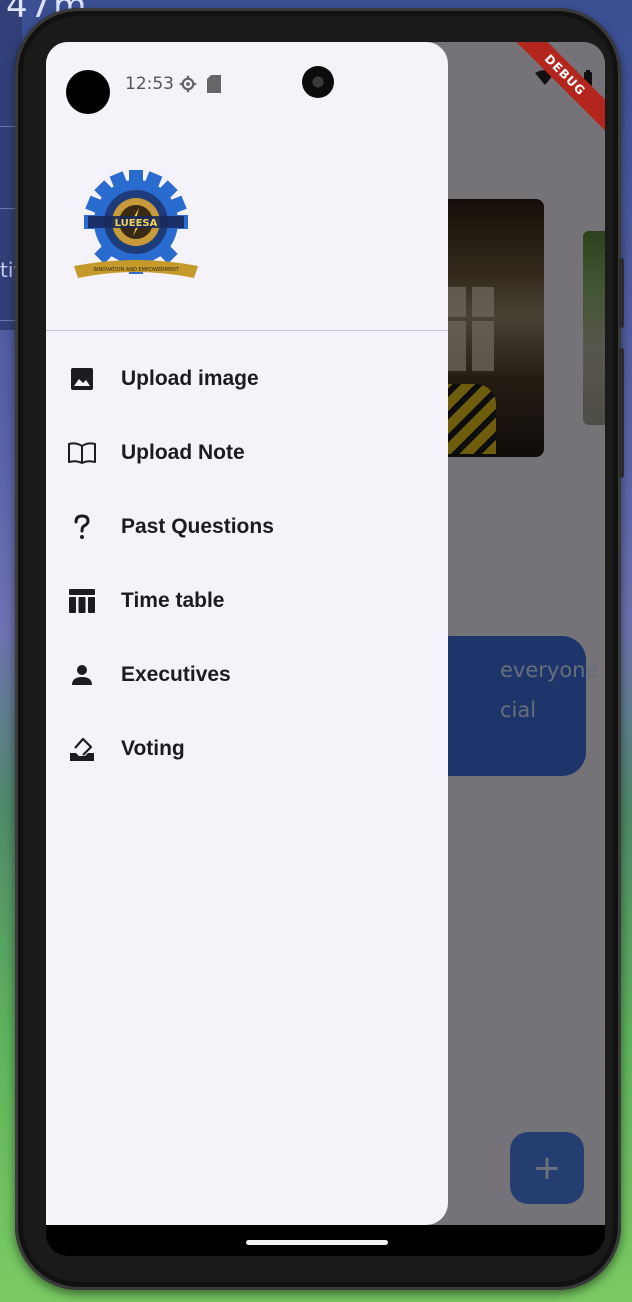 The height and width of the screenshot is (1302, 632). What do you see at coordinates (317, 1242) in the screenshot?
I see `gesture-navigation-bar` at bounding box center [317, 1242].